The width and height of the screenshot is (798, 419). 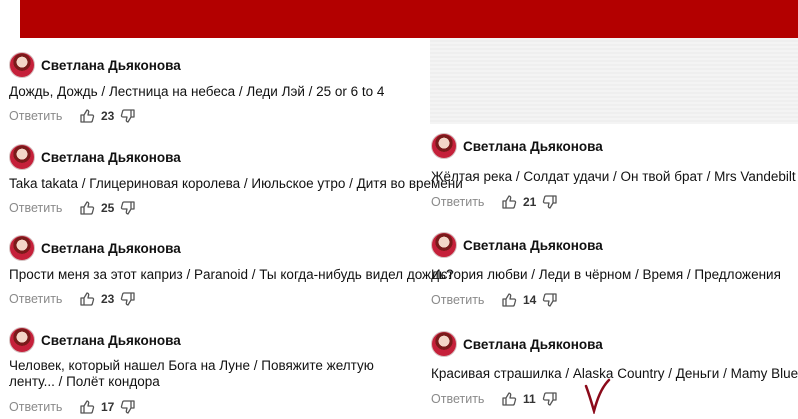 I want to click on comment-actions: Ответить 25, so click(x=72, y=208).